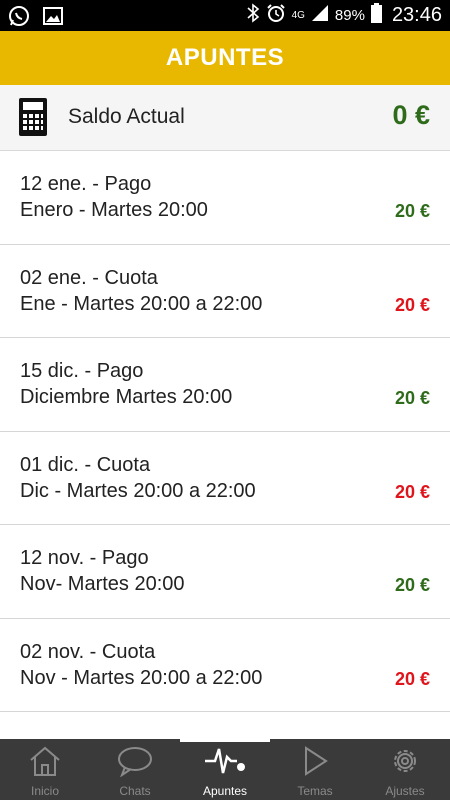 This screenshot has height=800, width=450. I want to click on entry-description: Dic - Martes 20:00 a 22:00, so click(138, 490).